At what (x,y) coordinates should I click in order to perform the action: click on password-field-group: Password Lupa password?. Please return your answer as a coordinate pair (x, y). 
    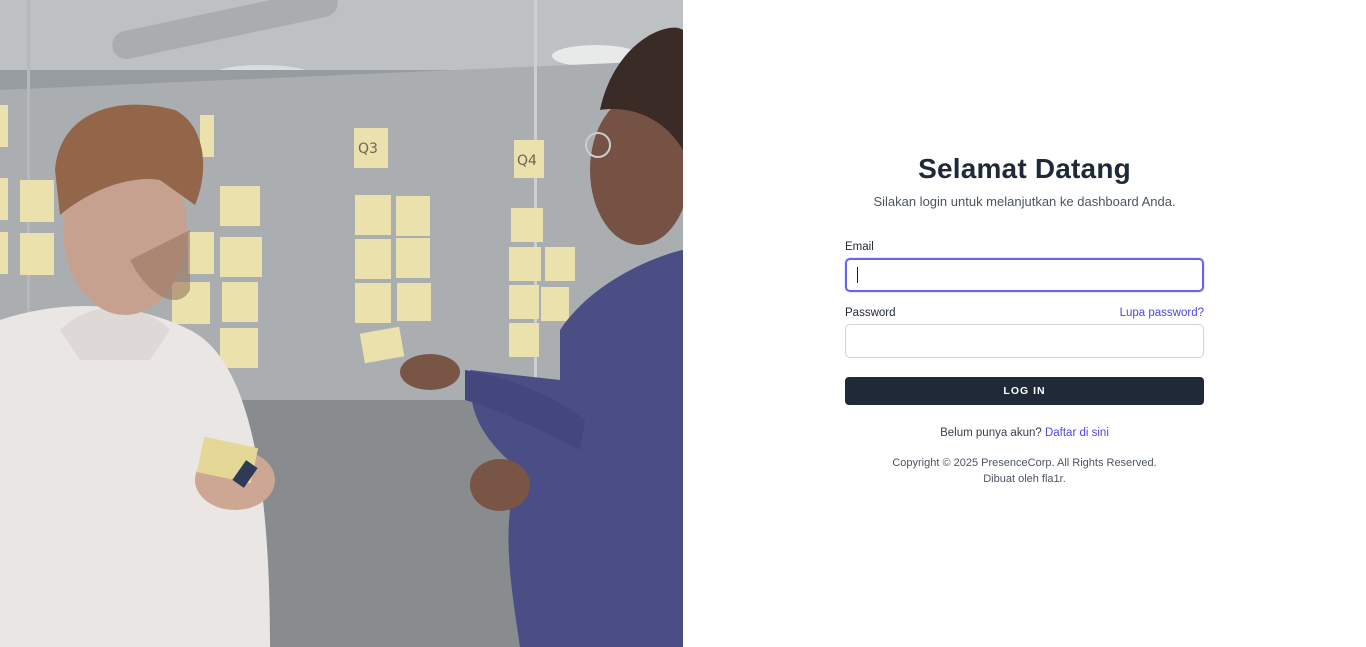
    Looking at the image, I should click on (1024, 332).